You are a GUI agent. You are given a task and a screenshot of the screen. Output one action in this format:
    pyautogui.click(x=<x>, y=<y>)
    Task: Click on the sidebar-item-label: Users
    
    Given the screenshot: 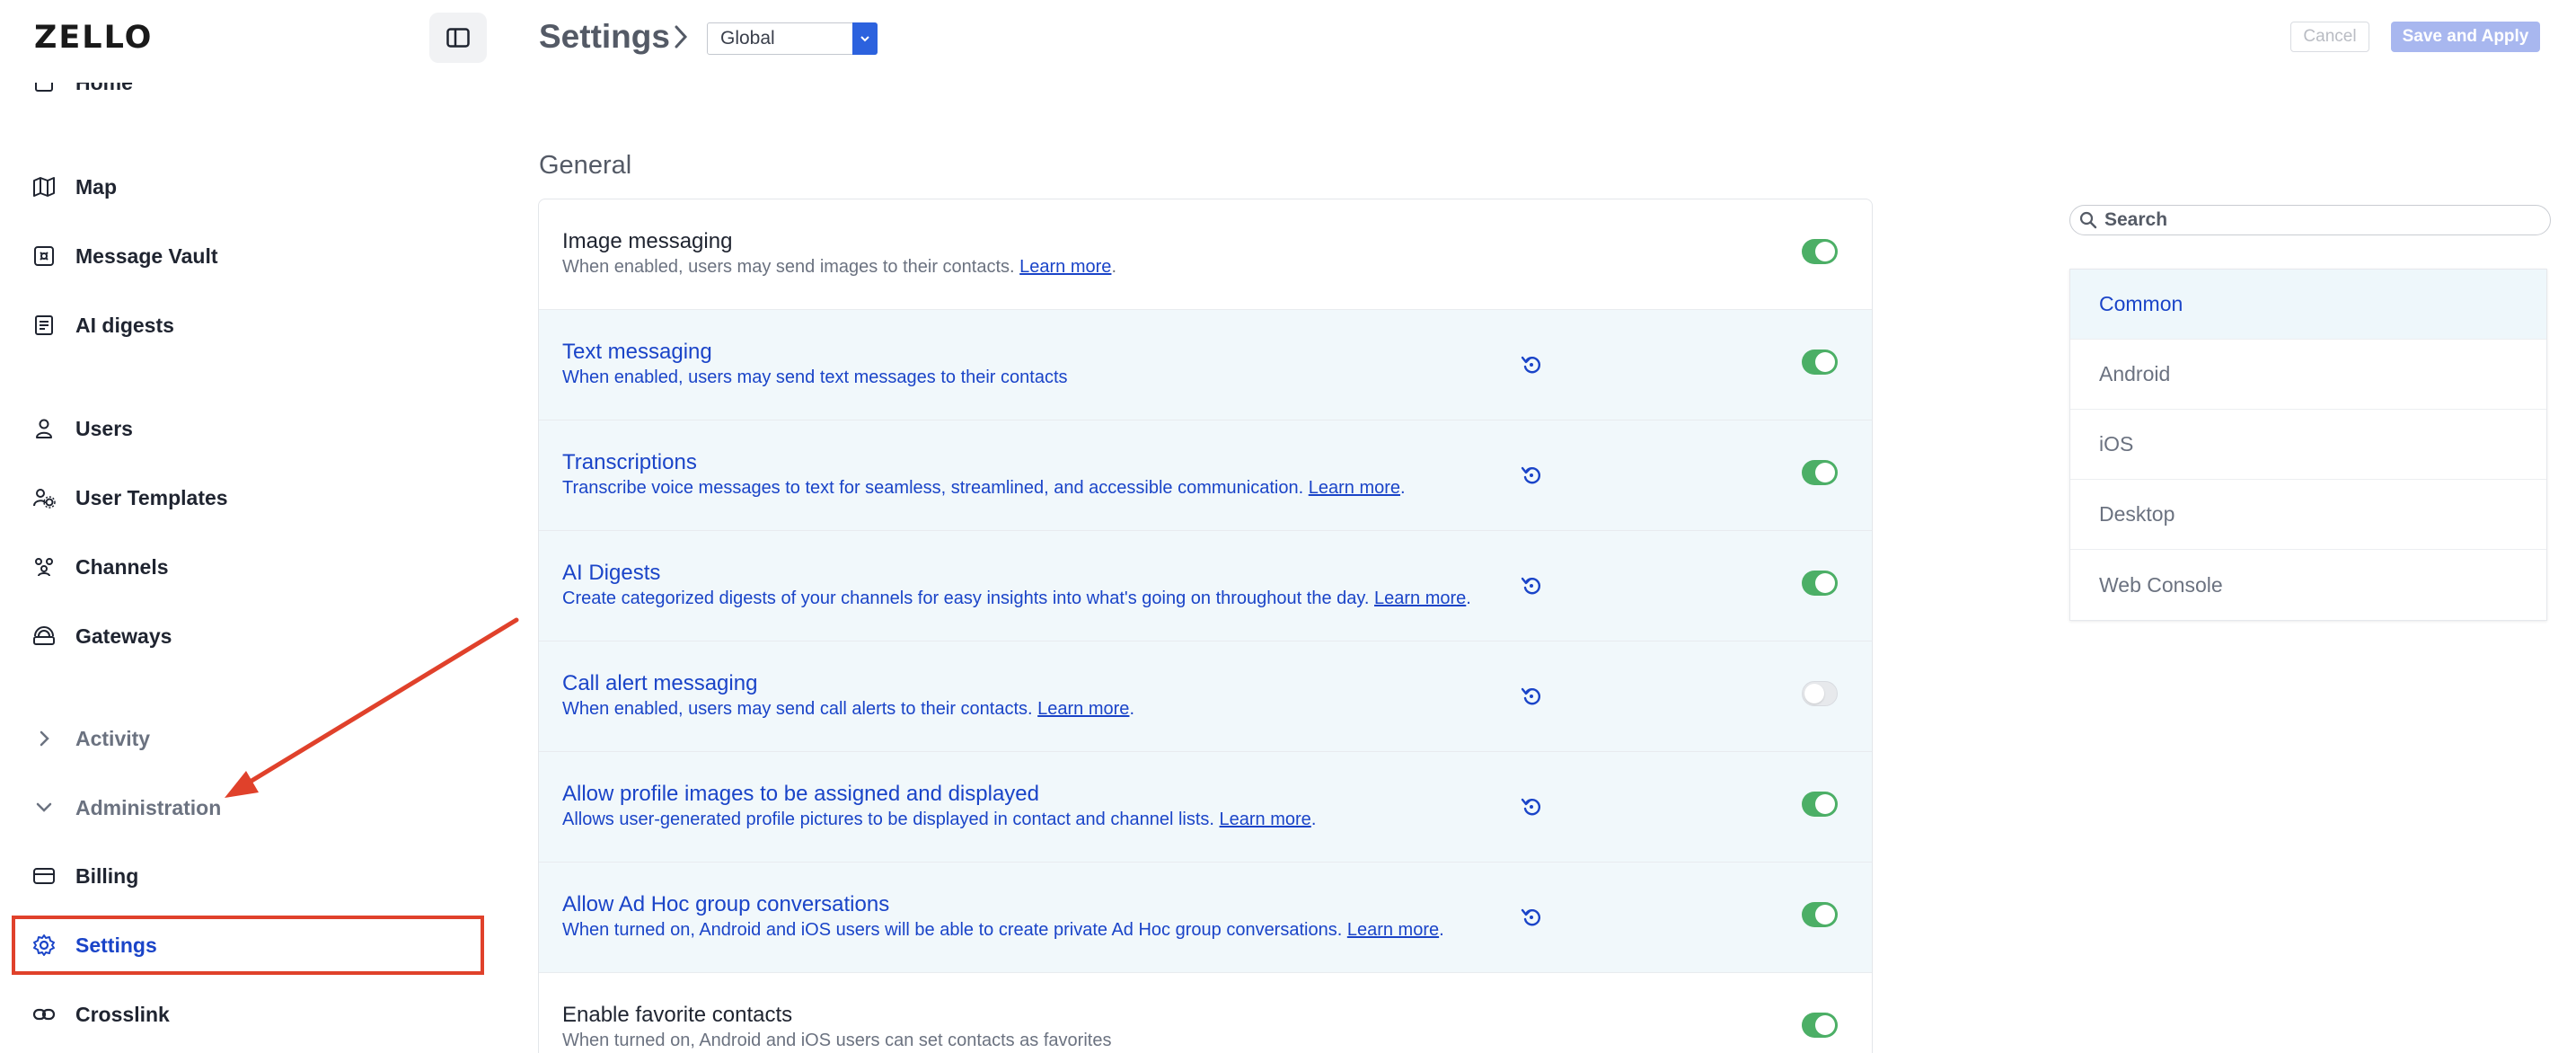 What is the action you would take?
    pyautogui.click(x=104, y=428)
    